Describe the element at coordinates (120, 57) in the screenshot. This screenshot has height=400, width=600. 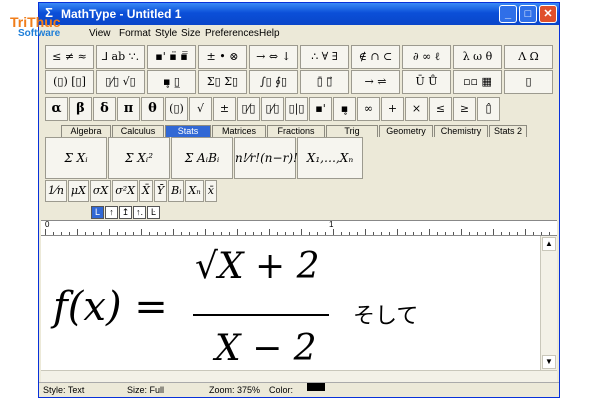
I see `palette-spaces: ⅃ ab ∵.` at that location.